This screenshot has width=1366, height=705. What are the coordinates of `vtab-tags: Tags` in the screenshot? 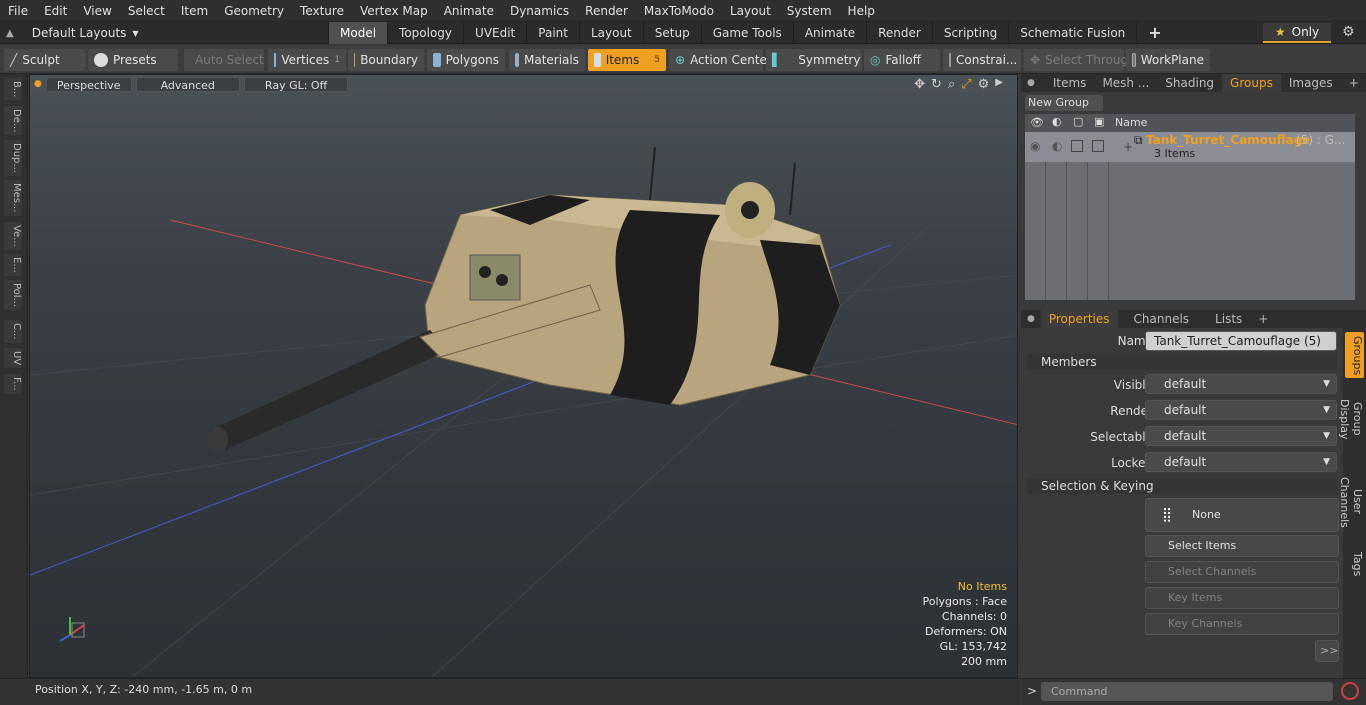 It's located at (1354, 564).